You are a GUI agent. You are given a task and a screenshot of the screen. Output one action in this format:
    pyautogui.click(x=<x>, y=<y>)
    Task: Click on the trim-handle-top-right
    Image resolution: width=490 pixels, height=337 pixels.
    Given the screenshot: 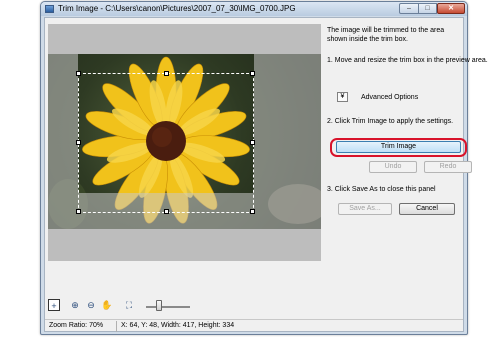 What is the action you would take?
    pyautogui.click(x=252, y=73)
    